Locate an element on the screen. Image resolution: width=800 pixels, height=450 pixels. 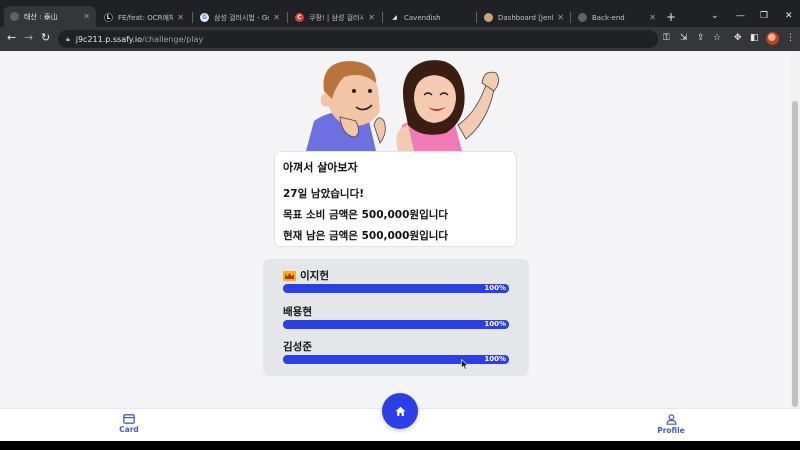
nav-card-button: Card is located at coordinates (129, 424).